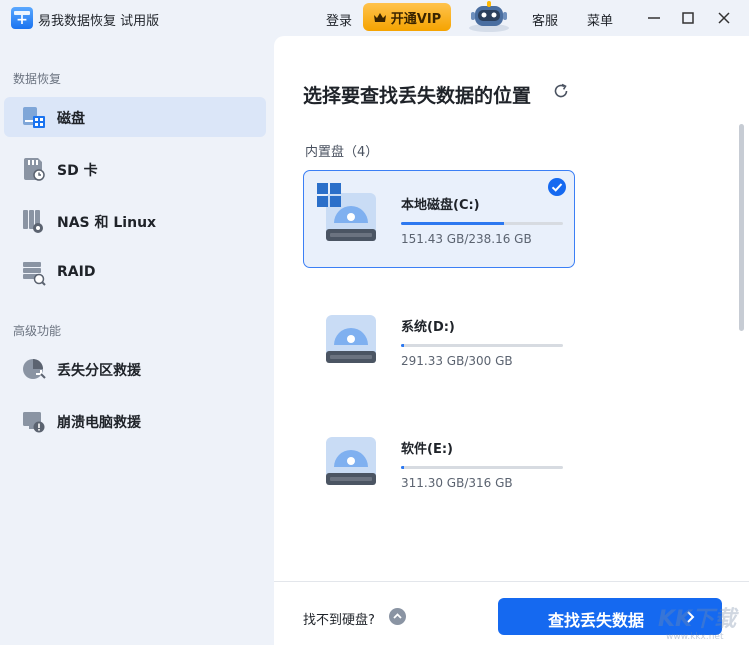 The height and width of the screenshot is (645, 749). What do you see at coordinates (466, 239) in the screenshot?
I see `disk-size: 151.43 GB/238.16 GB` at bounding box center [466, 239].